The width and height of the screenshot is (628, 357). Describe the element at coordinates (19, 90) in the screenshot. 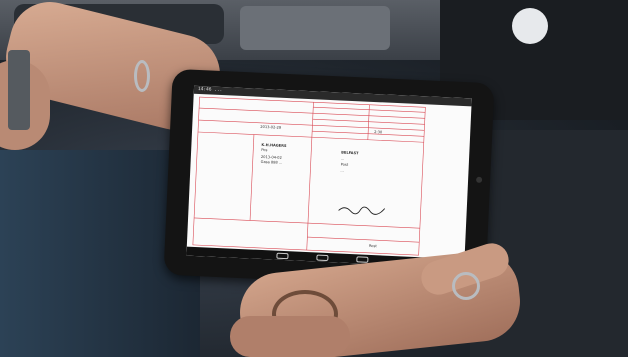

I see `watch-band` at that location.